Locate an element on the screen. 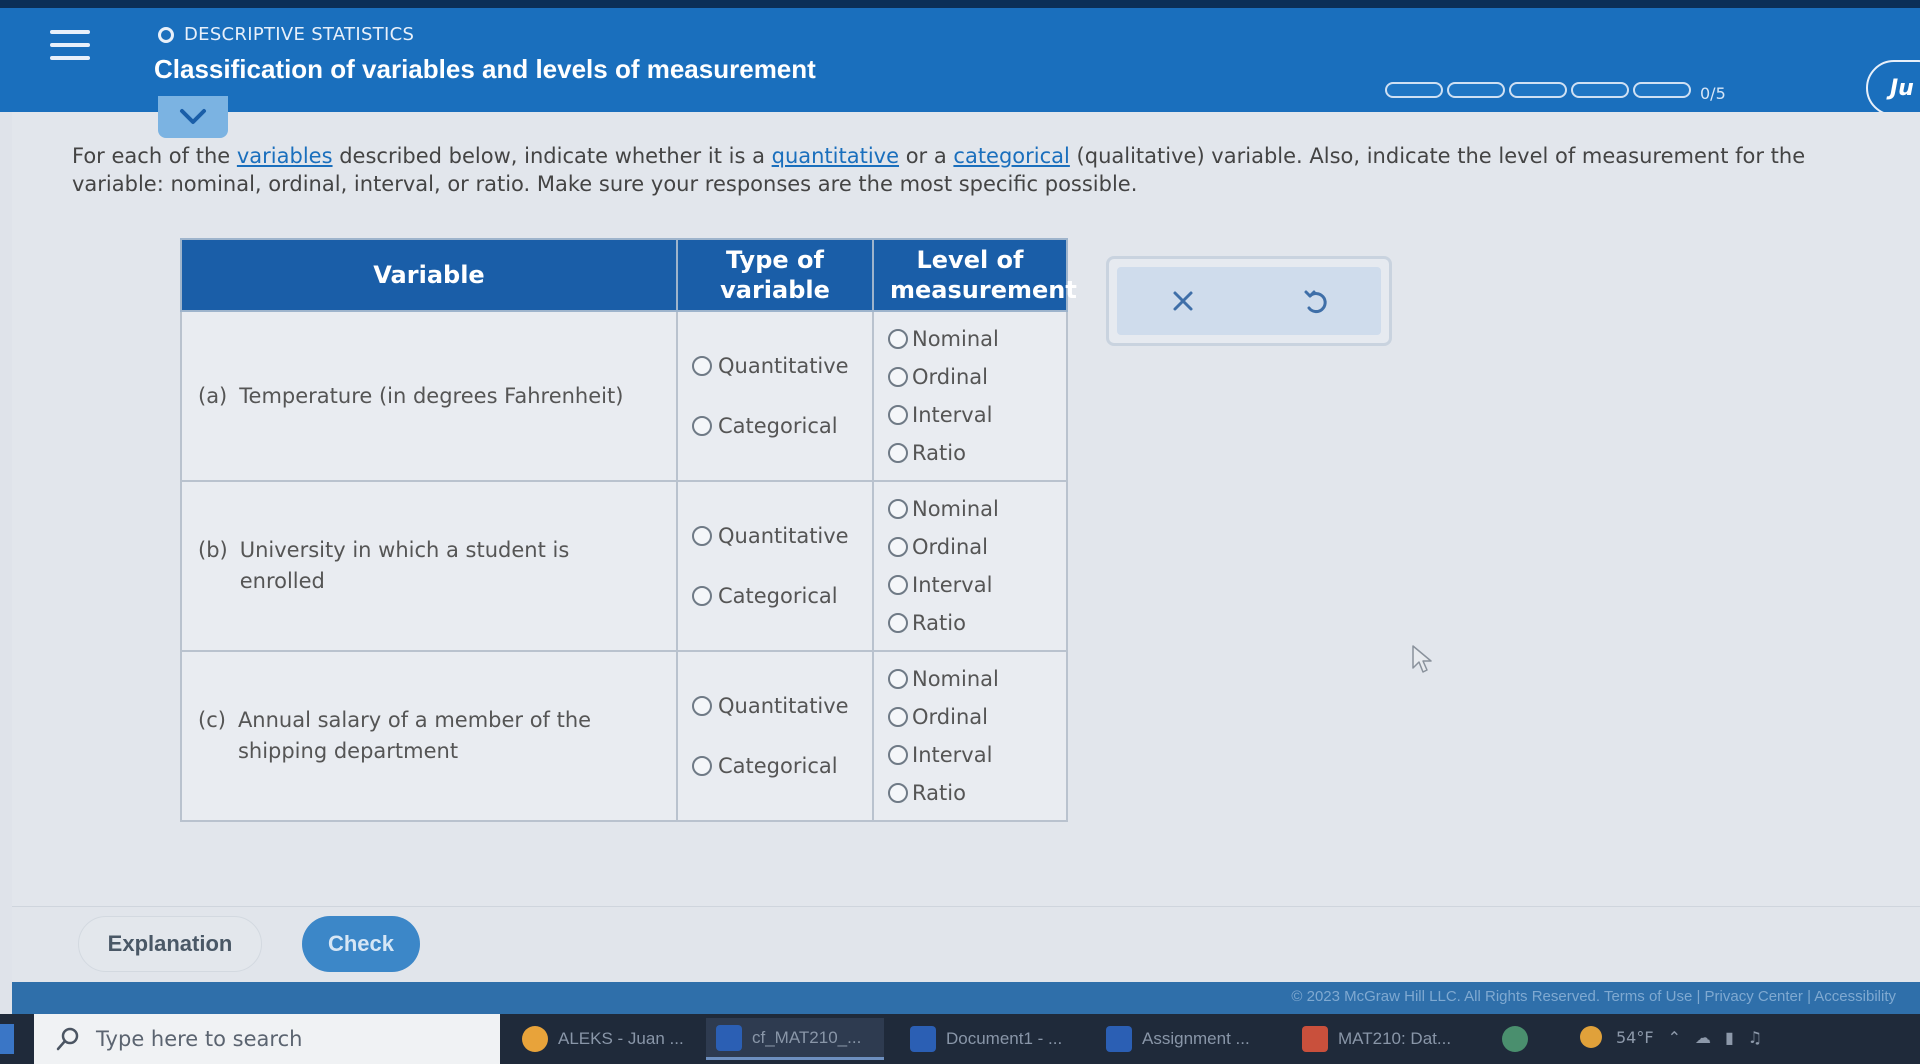  weather-icon is located at coordinates (1591, 1037).